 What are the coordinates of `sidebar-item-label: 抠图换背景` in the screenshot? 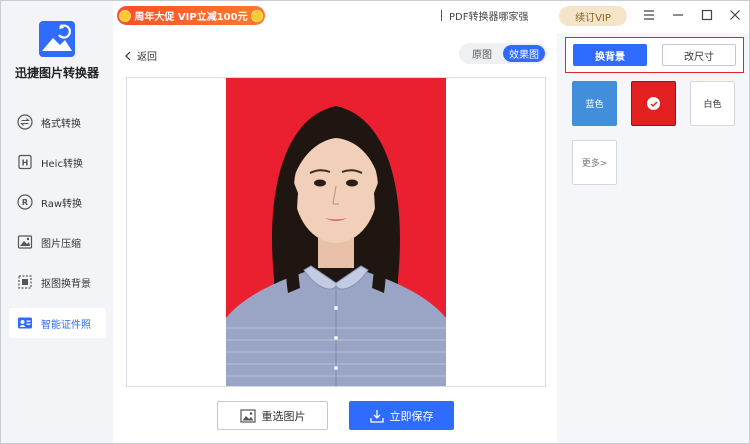 It's located at (66, 284).